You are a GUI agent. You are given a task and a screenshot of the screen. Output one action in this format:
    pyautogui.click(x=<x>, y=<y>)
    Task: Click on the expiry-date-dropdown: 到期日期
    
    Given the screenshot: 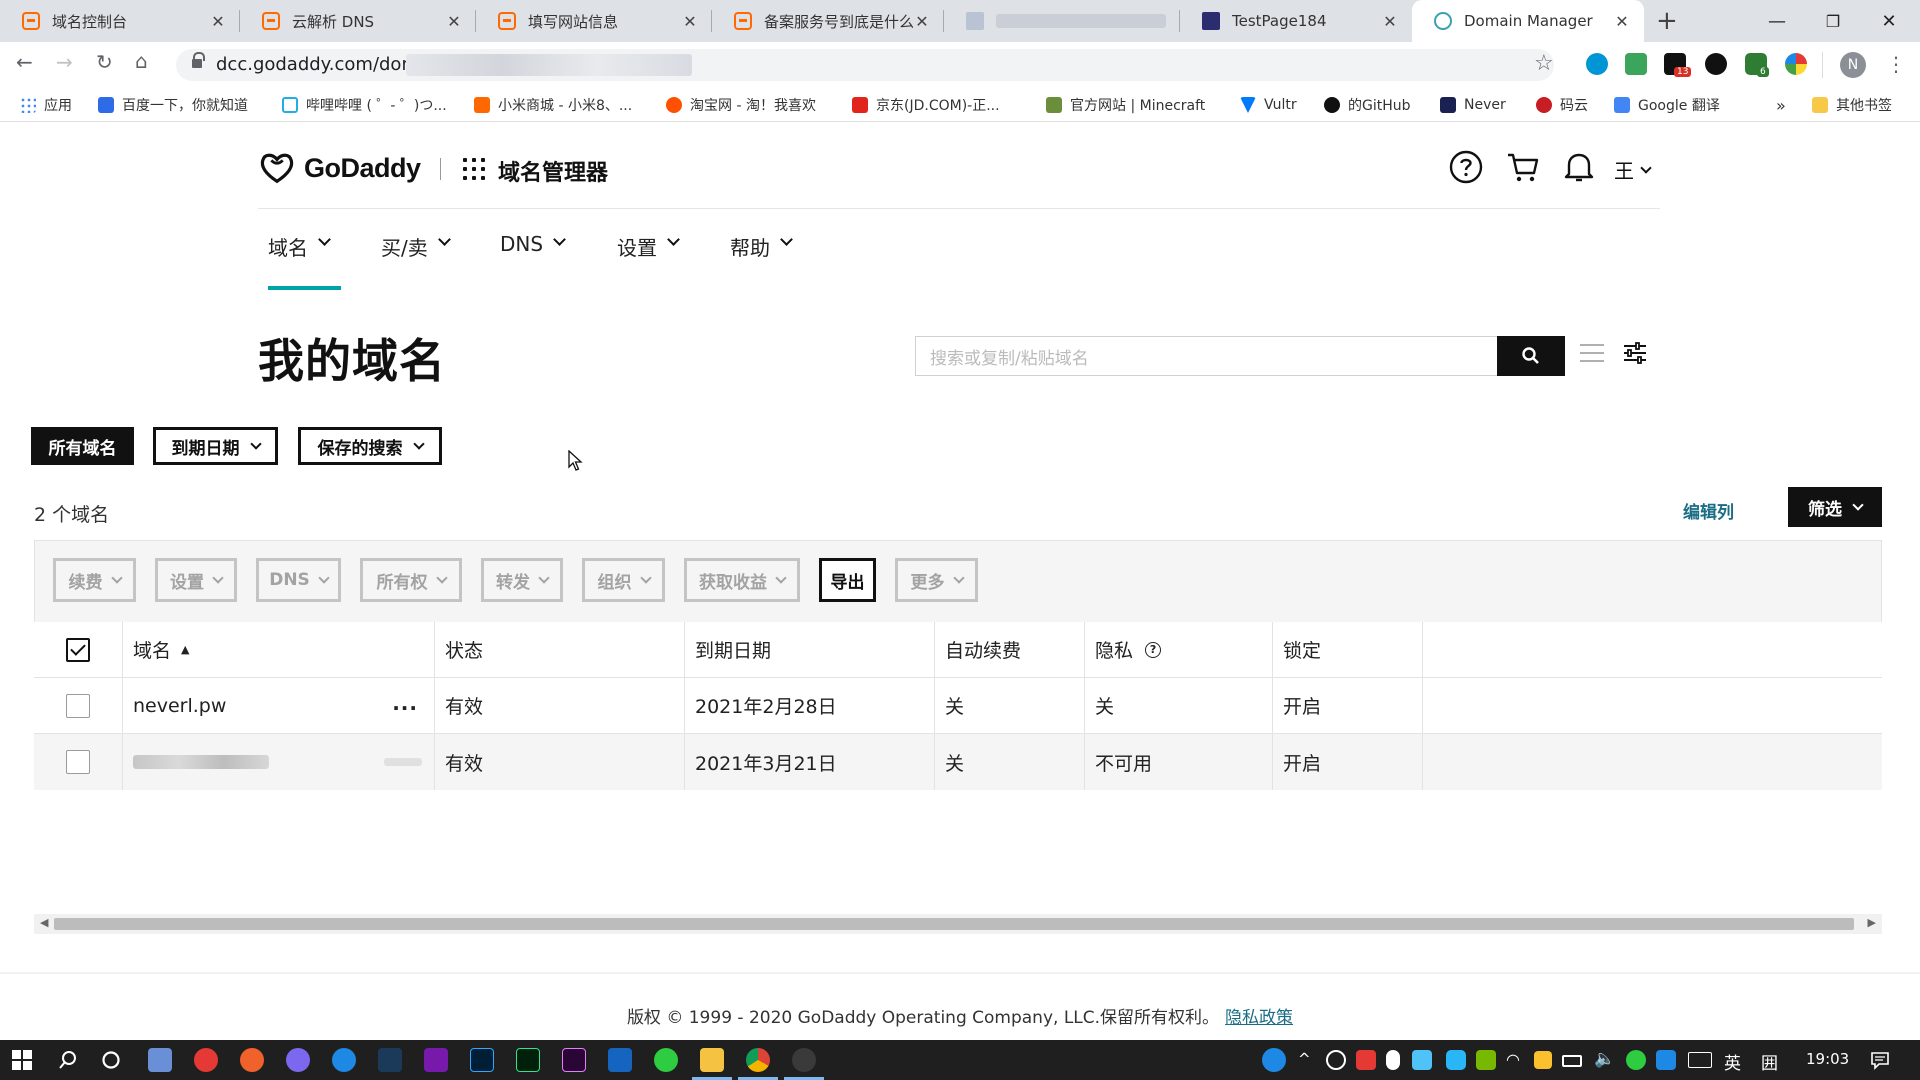 What is the action you would take?
    pyautogui.click(x=215, y=446)
    